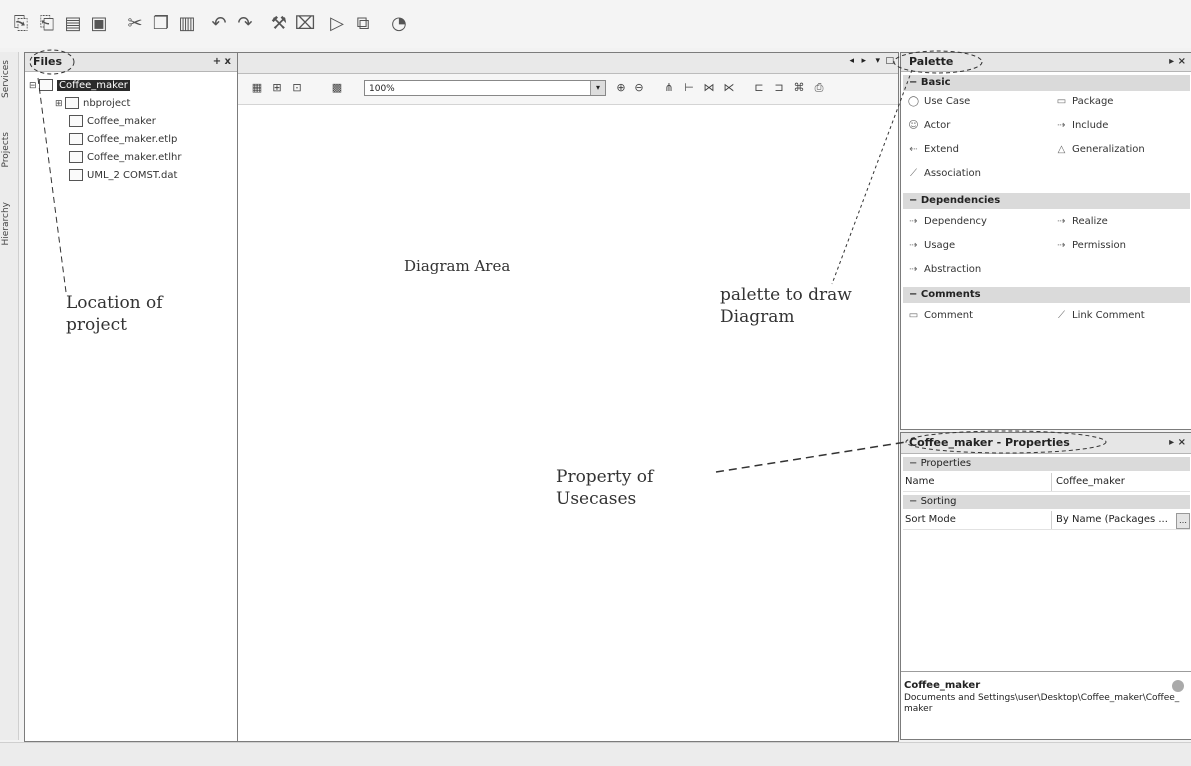 This screenshot has width=1191, height=766. I want to click on properties-menu-icon: ▸ ×, so click(1177, 443).